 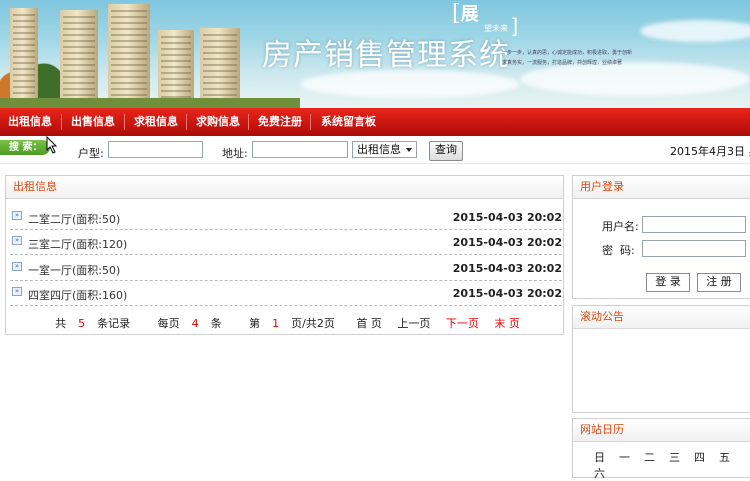 What do you see at coordinates (649, 457) in the screenshot?
I see `weekday: 二` at bounding box center [649, 457].